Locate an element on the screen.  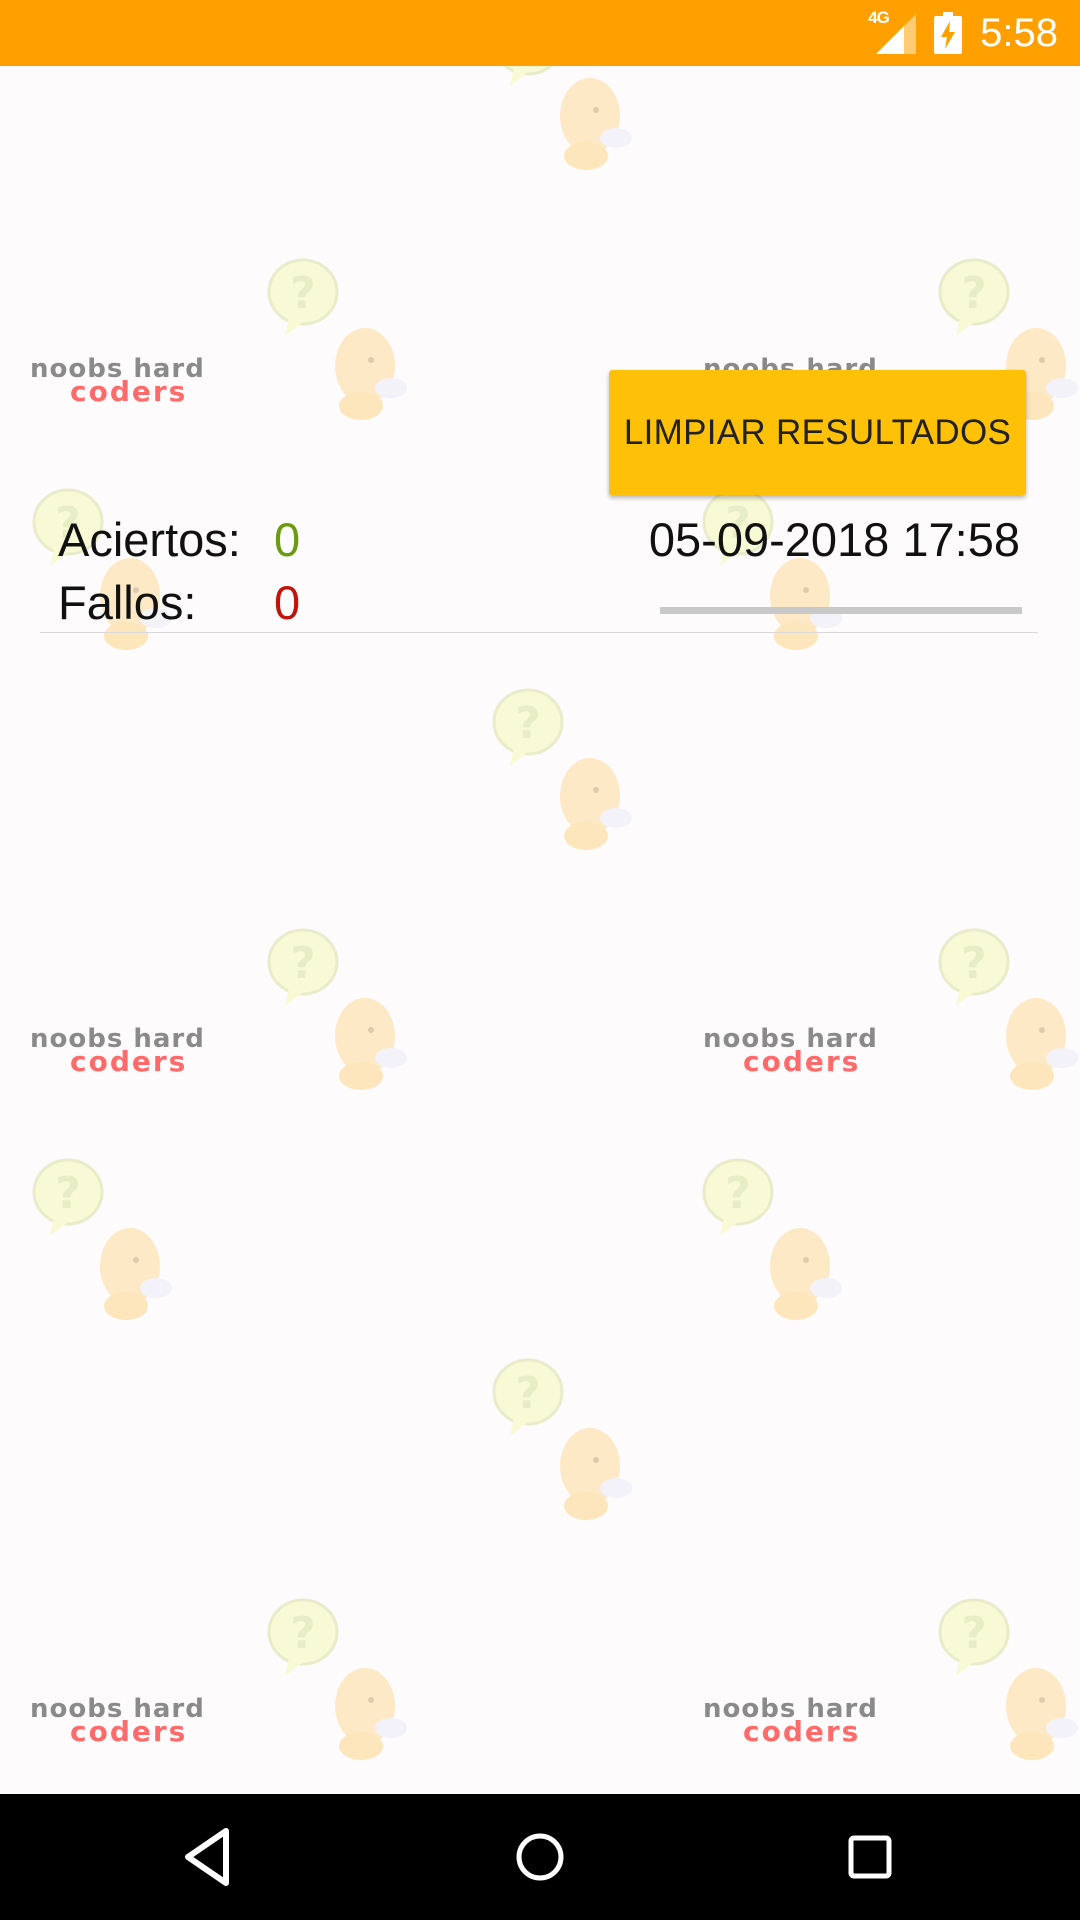
session-datetime: 05-09-2018 17:58 is located at coordinates (834, 539).